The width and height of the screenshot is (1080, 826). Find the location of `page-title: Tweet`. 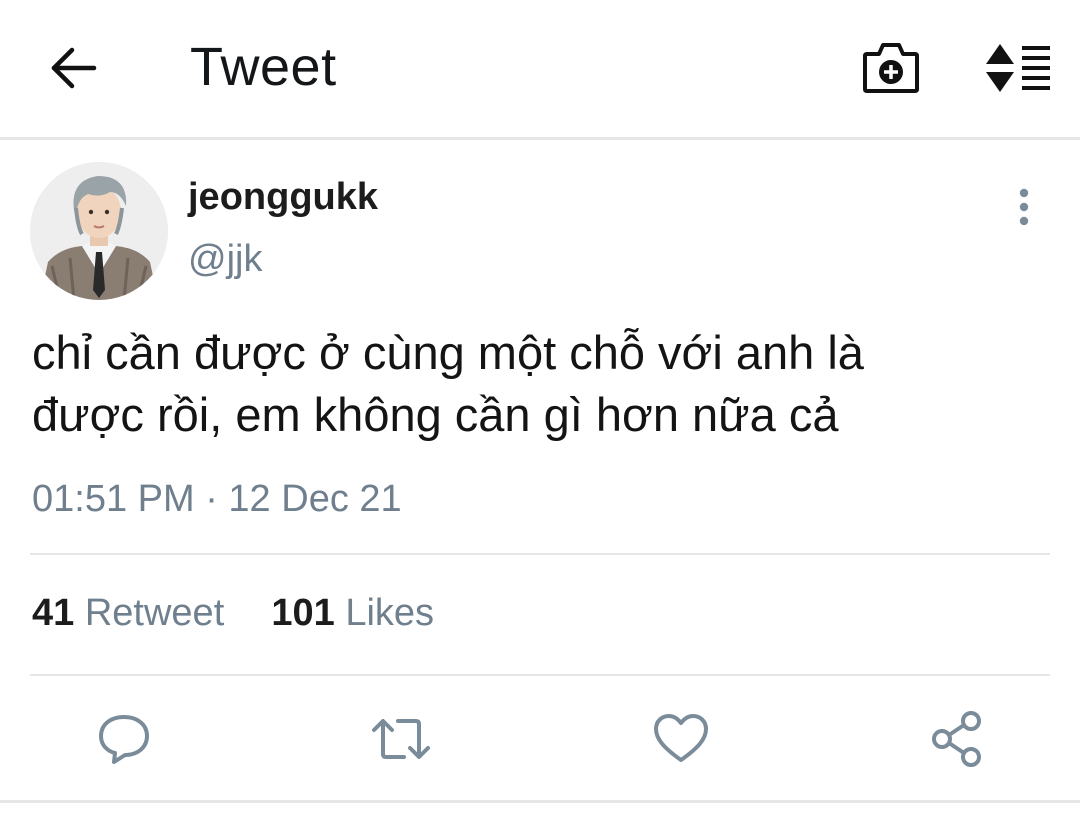

page-title: Tweet is located at coordinates (263, 67).